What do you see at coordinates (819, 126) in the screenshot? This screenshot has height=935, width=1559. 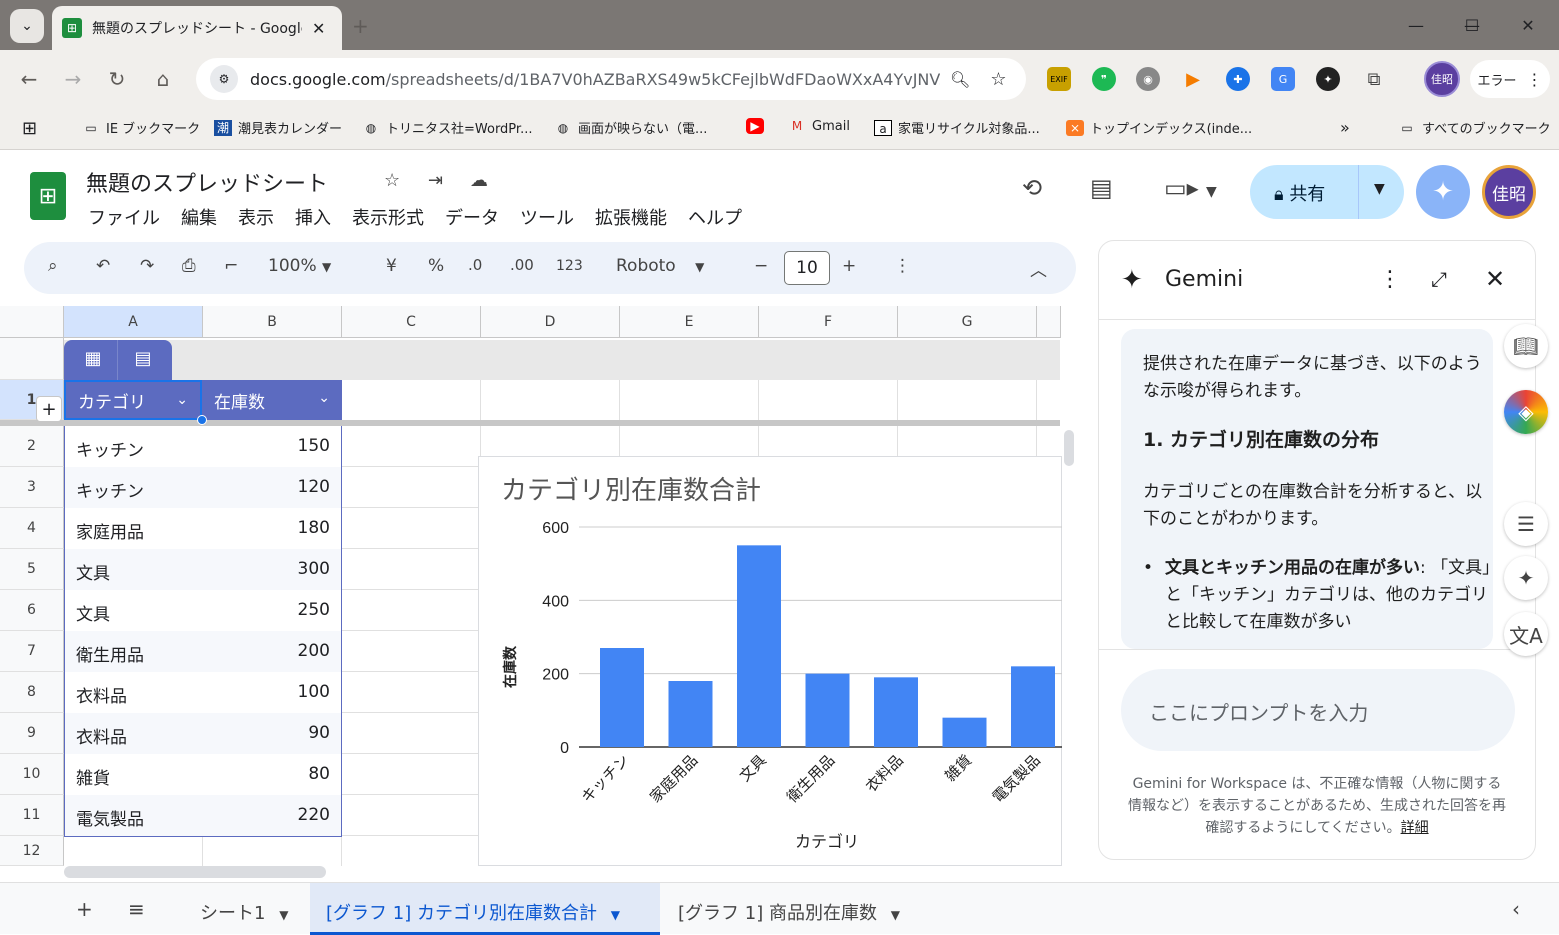 I see `bookmark-item: M Gmail` at bounding box center [819, 126].